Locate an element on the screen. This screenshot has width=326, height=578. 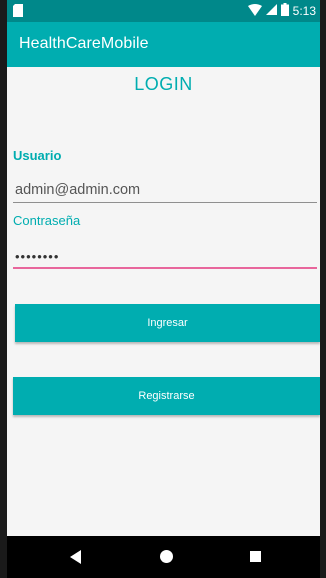
app-title: HealthCareMobile is located at coordinates (84, 43).